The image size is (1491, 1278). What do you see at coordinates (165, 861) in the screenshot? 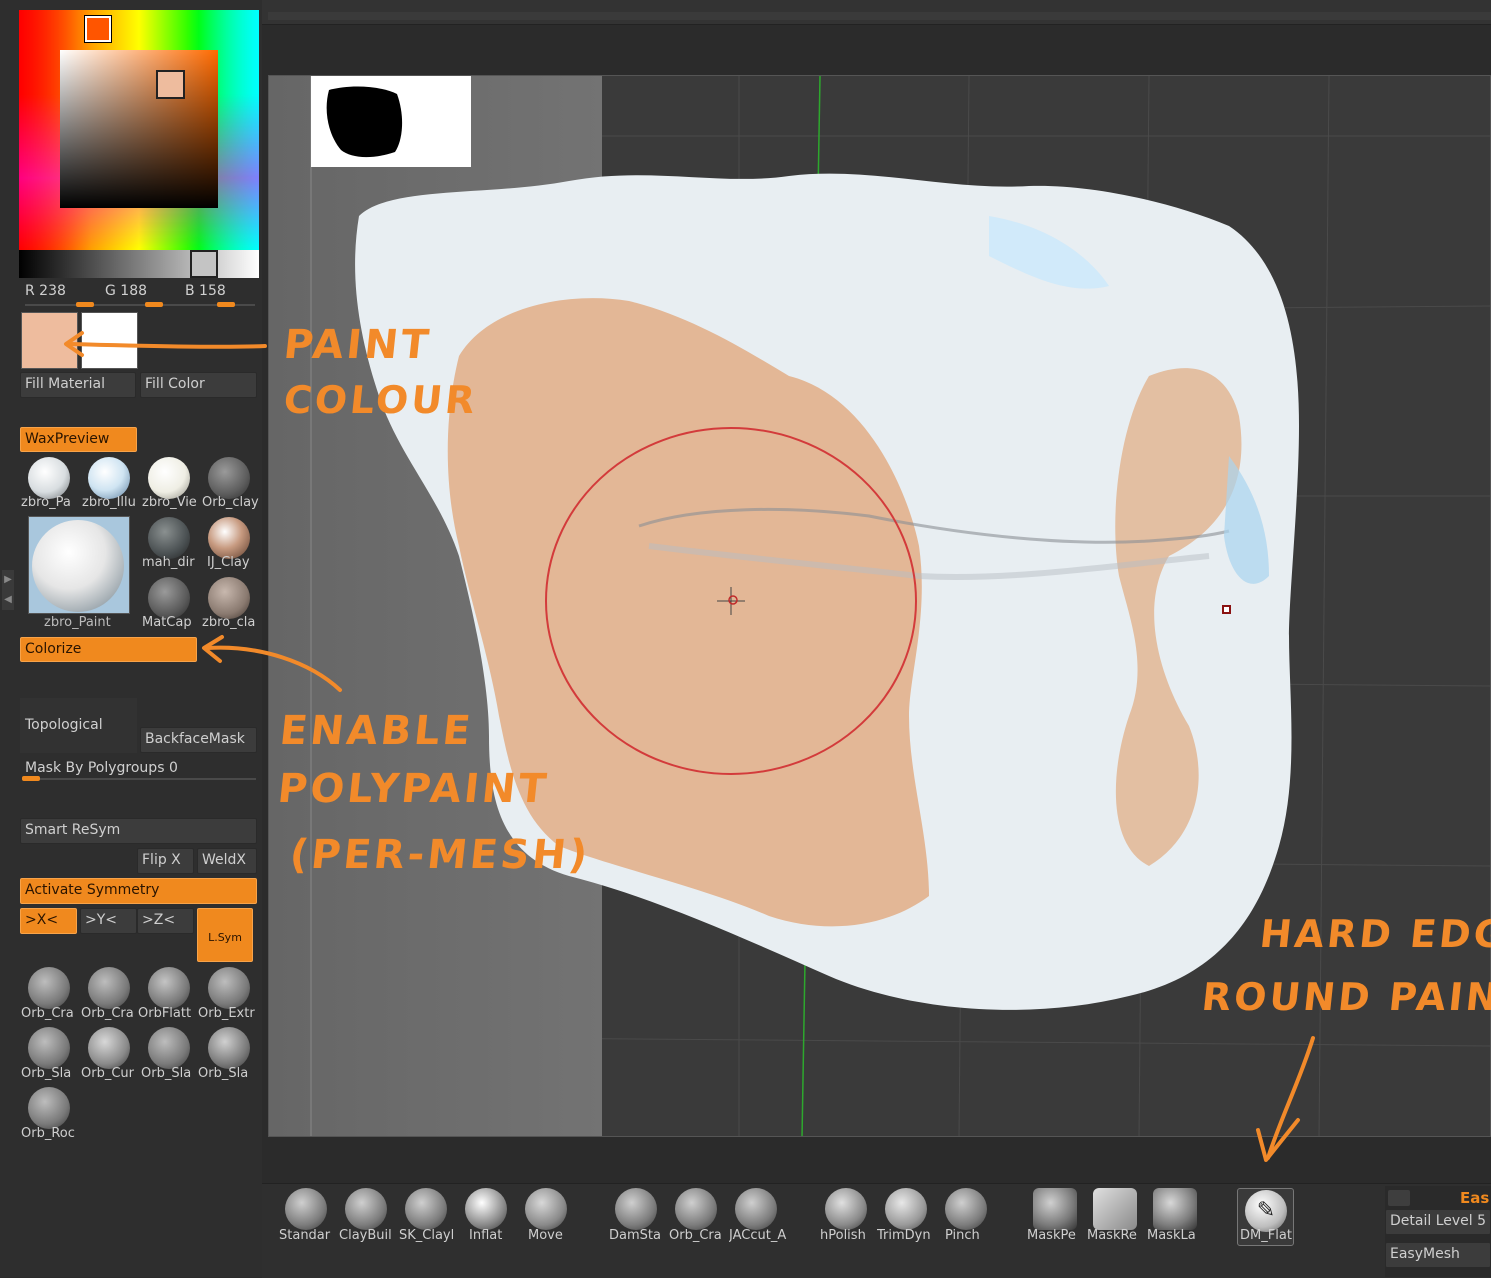
I see `flip-x-button: Flip X` at bounding box center [165, 861].